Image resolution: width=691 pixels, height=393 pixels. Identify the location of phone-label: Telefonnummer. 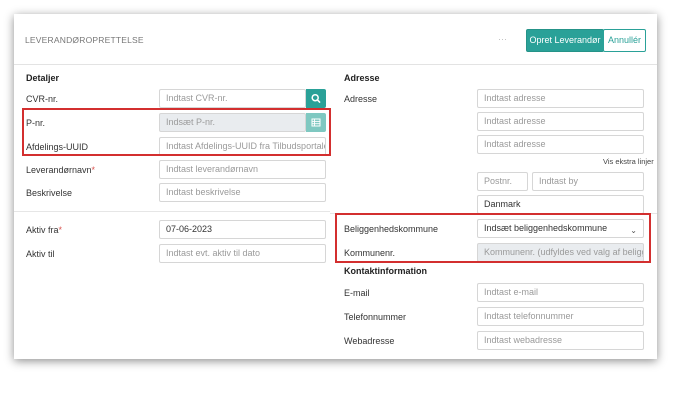
(375, 317).